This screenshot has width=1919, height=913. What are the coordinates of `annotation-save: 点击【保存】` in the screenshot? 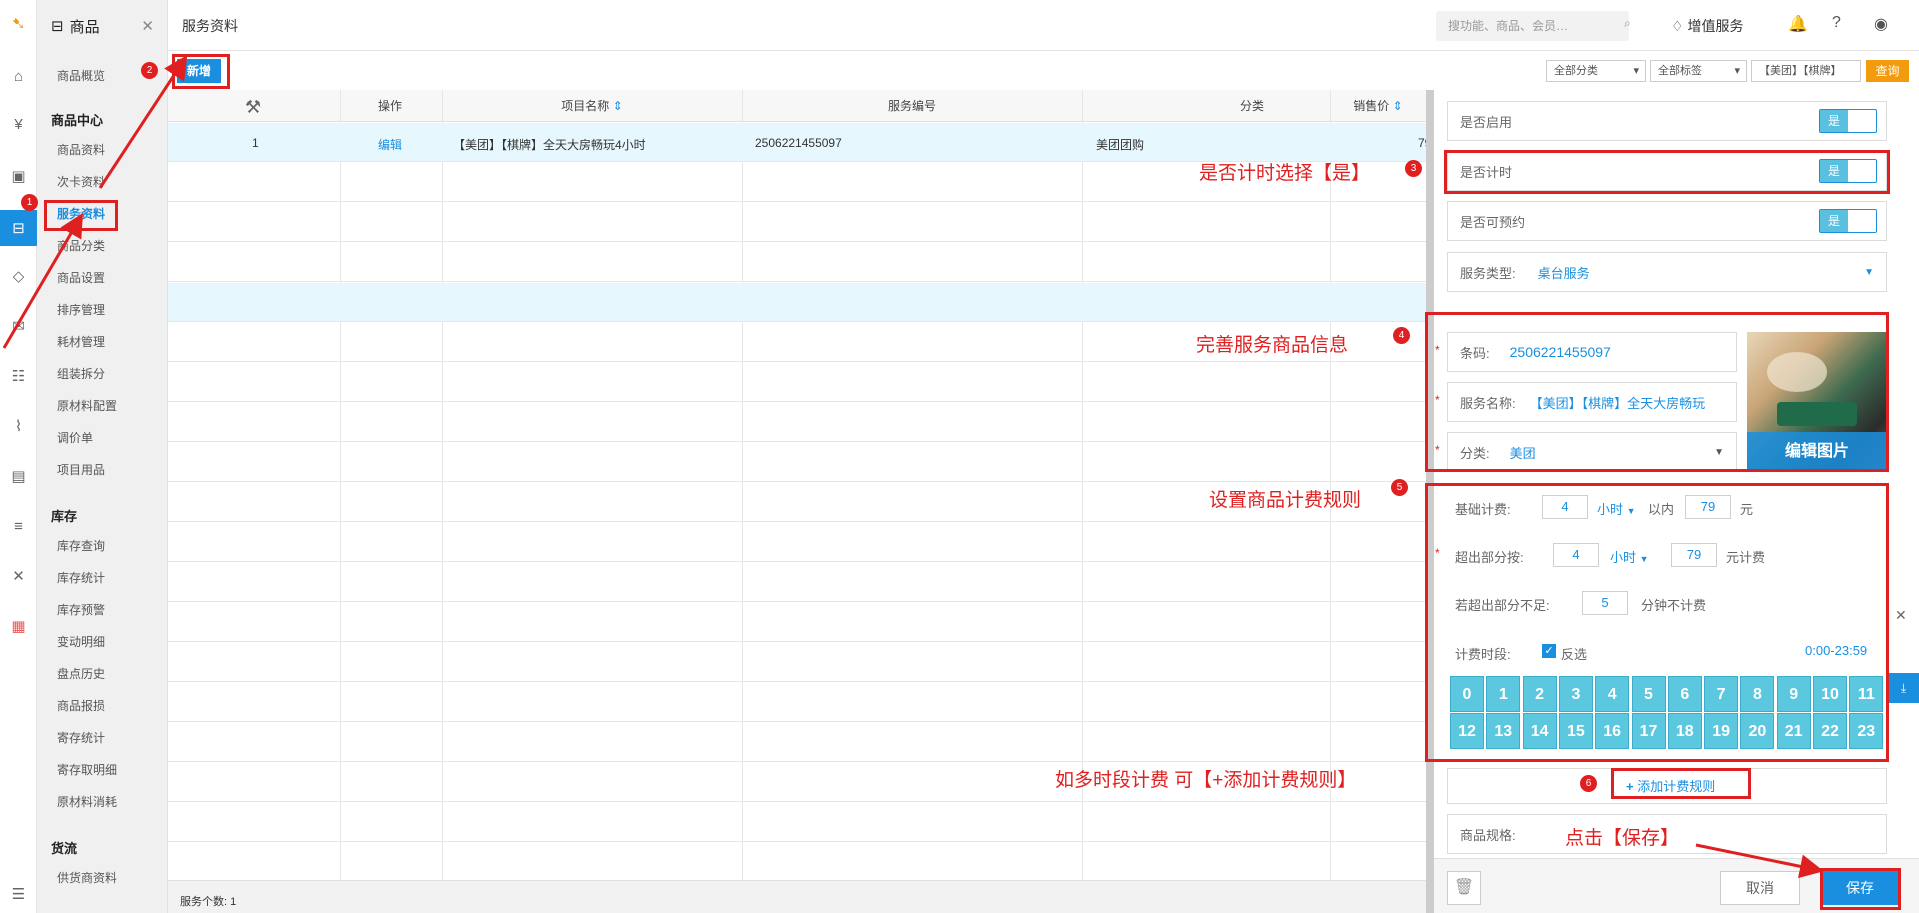 It's located at (1622, 838).